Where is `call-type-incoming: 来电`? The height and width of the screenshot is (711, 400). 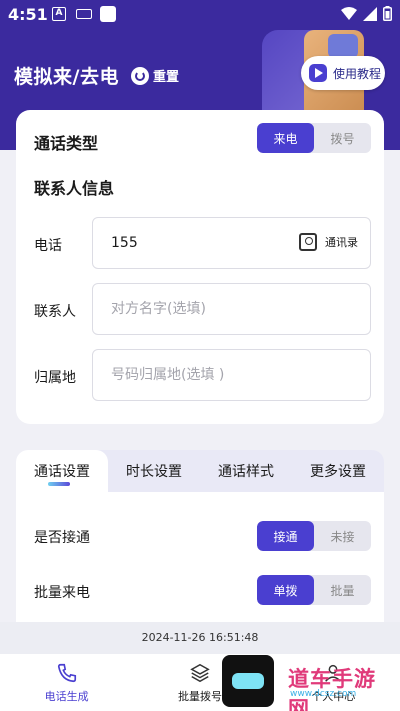
call-type-incoming: 来电 is located at coordinates (285, 138).